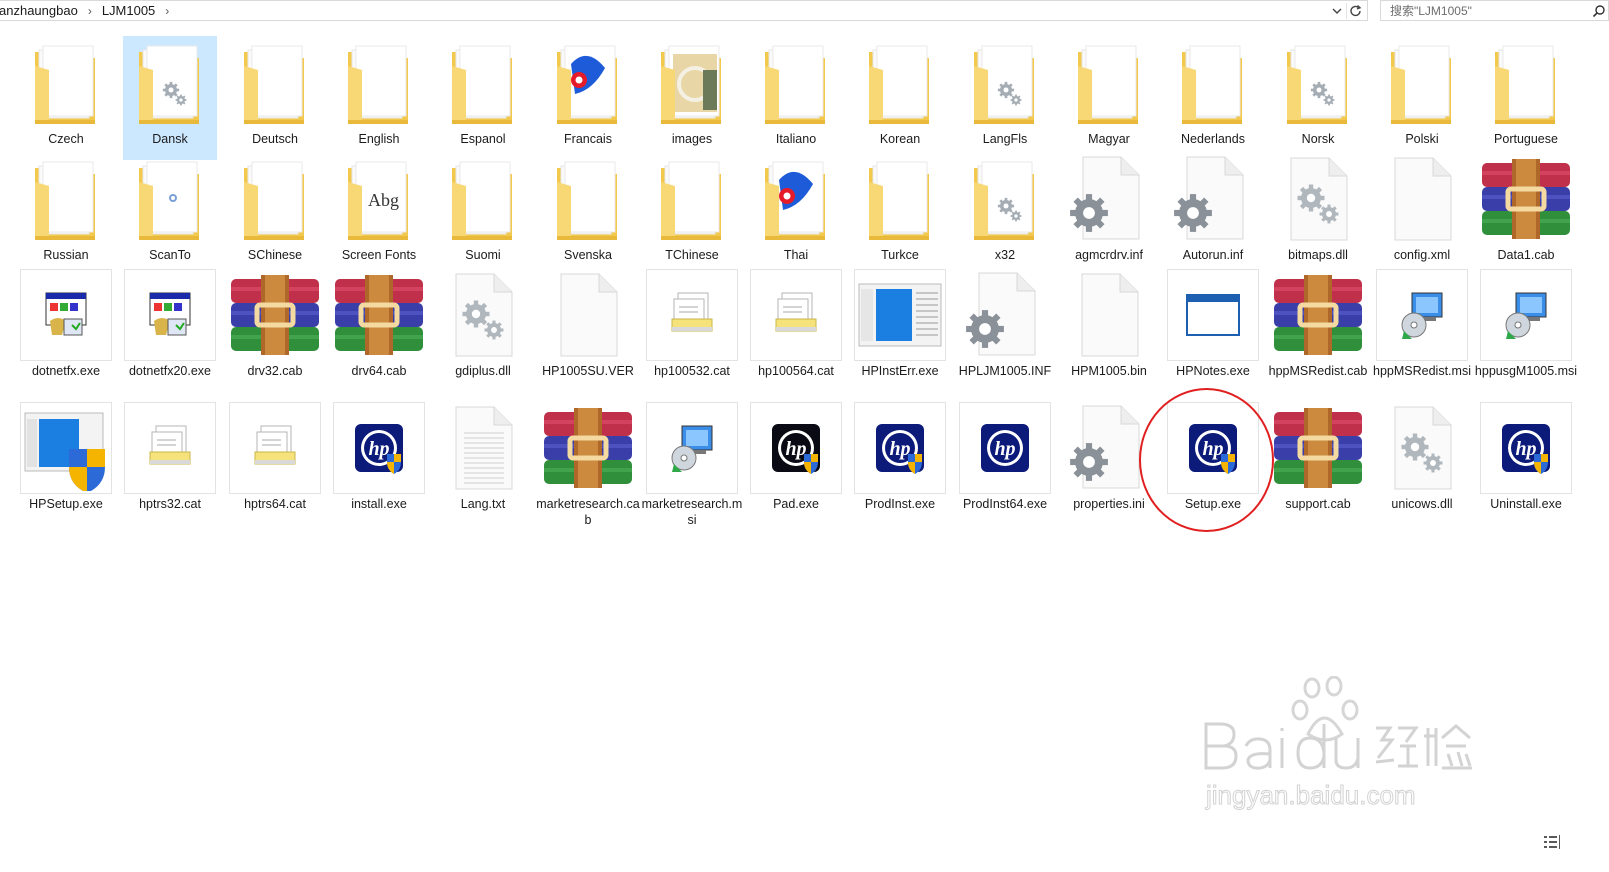 This screenshot has height=872, width=1609. I want to click on file-item: dotnetfx20.exe, so click(170, 330).